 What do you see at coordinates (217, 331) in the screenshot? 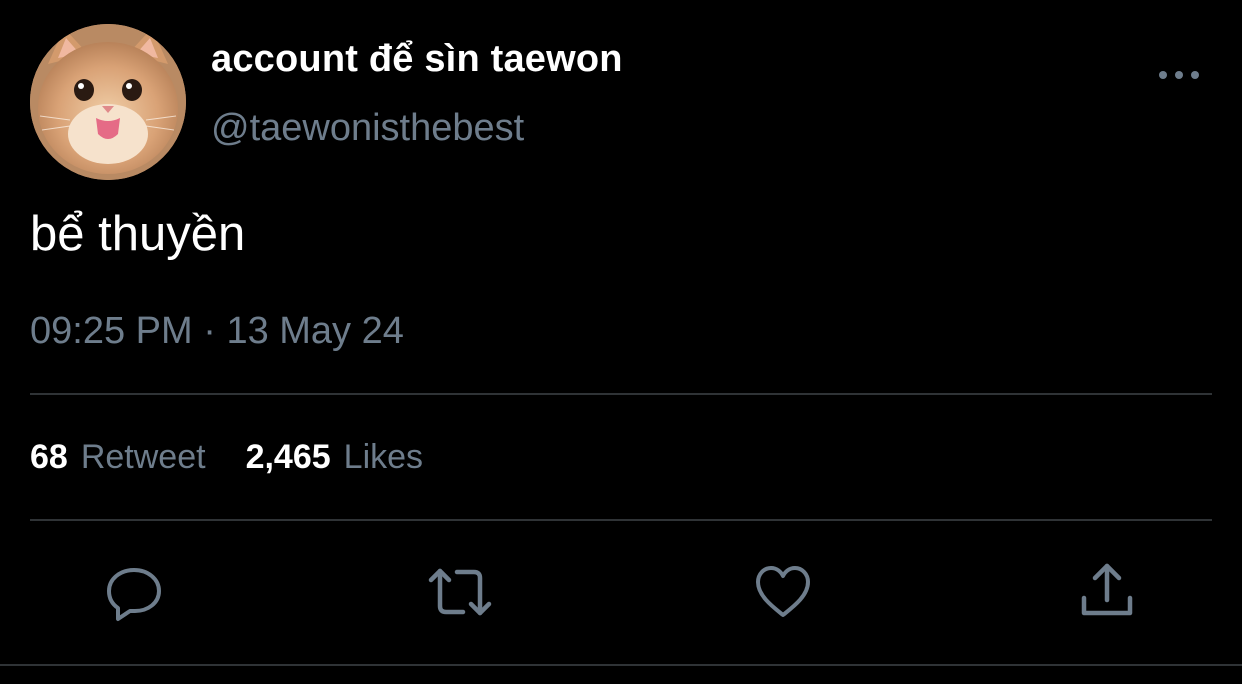
I see `tweet-timestamp: 09:25 PM · 13 May 24` at bounding box center [217, 331].